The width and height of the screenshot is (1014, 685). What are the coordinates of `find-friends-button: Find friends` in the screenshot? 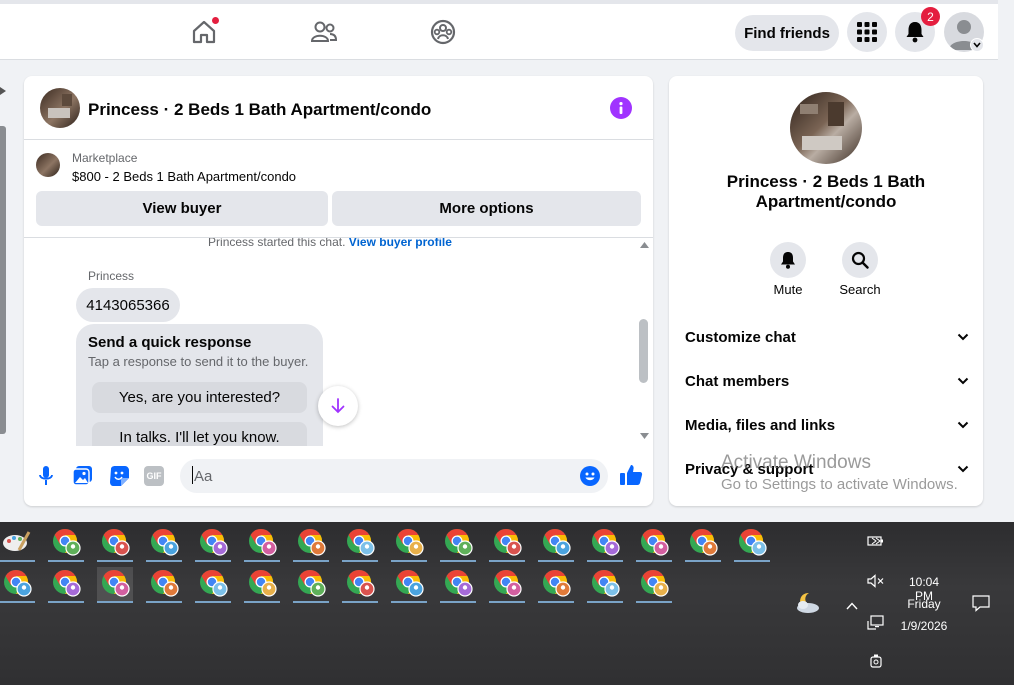 It's located at (787, 33).